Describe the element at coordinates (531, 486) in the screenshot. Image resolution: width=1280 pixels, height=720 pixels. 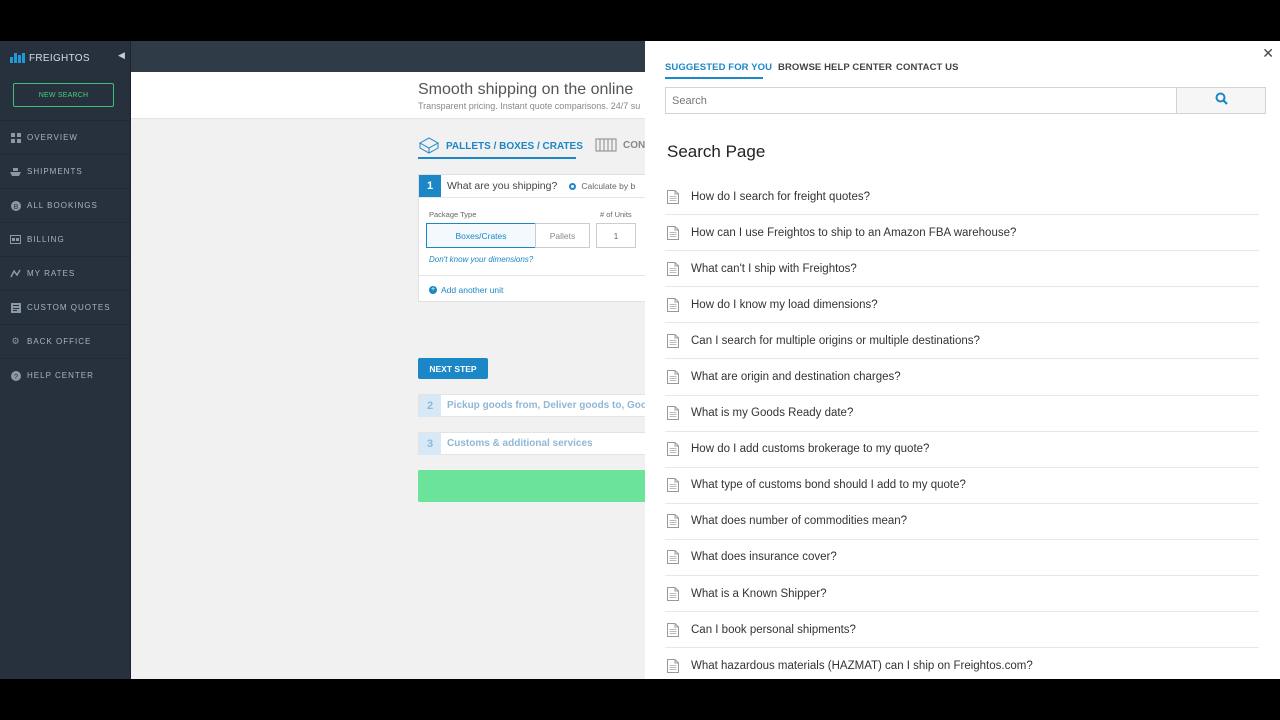
I see `search-quotes-button` at that location.